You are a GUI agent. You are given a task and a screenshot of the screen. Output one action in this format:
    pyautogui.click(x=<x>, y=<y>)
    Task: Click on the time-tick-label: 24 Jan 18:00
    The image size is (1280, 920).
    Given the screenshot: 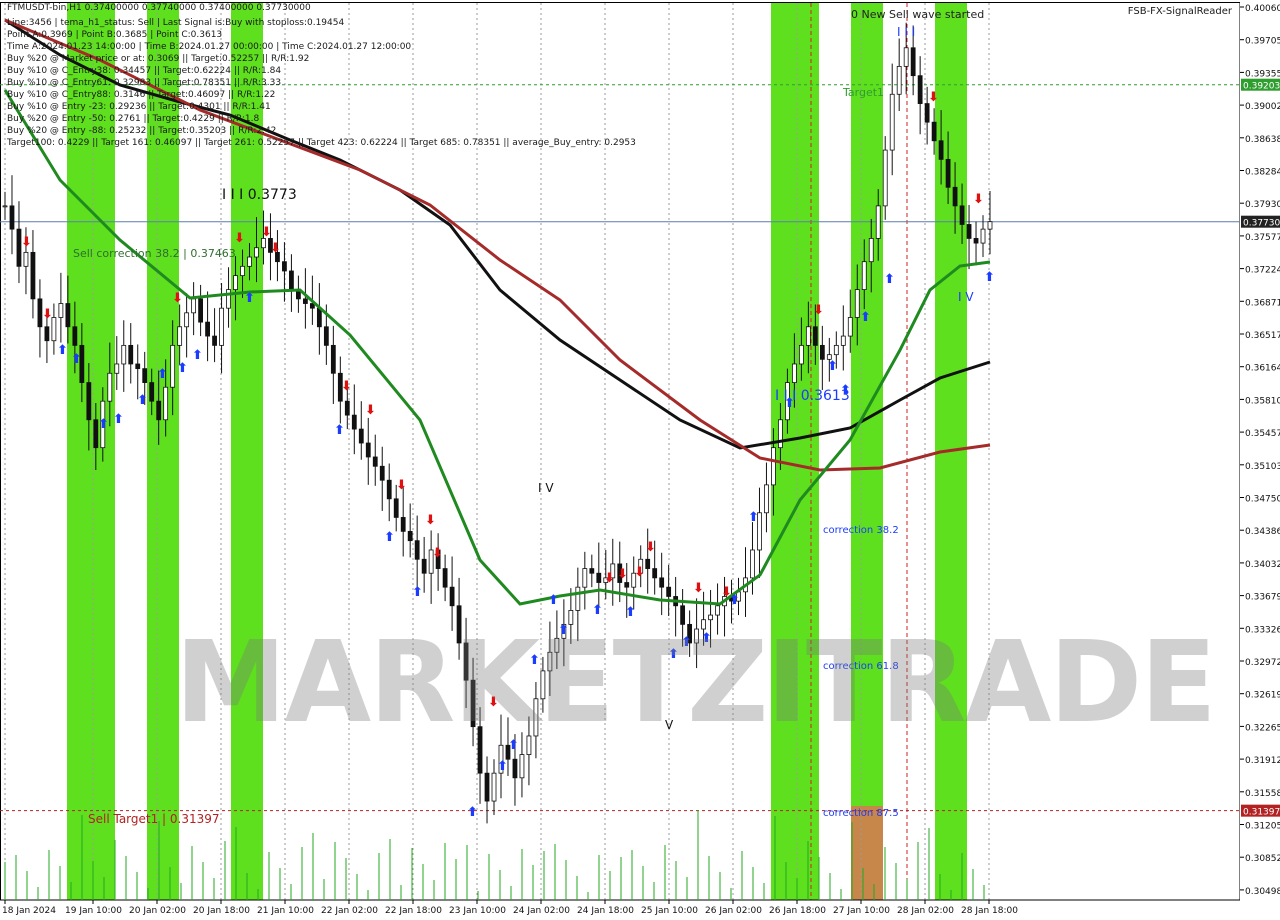 What is the action you would take?
    pyautogui.click(x=605, y=911)
    